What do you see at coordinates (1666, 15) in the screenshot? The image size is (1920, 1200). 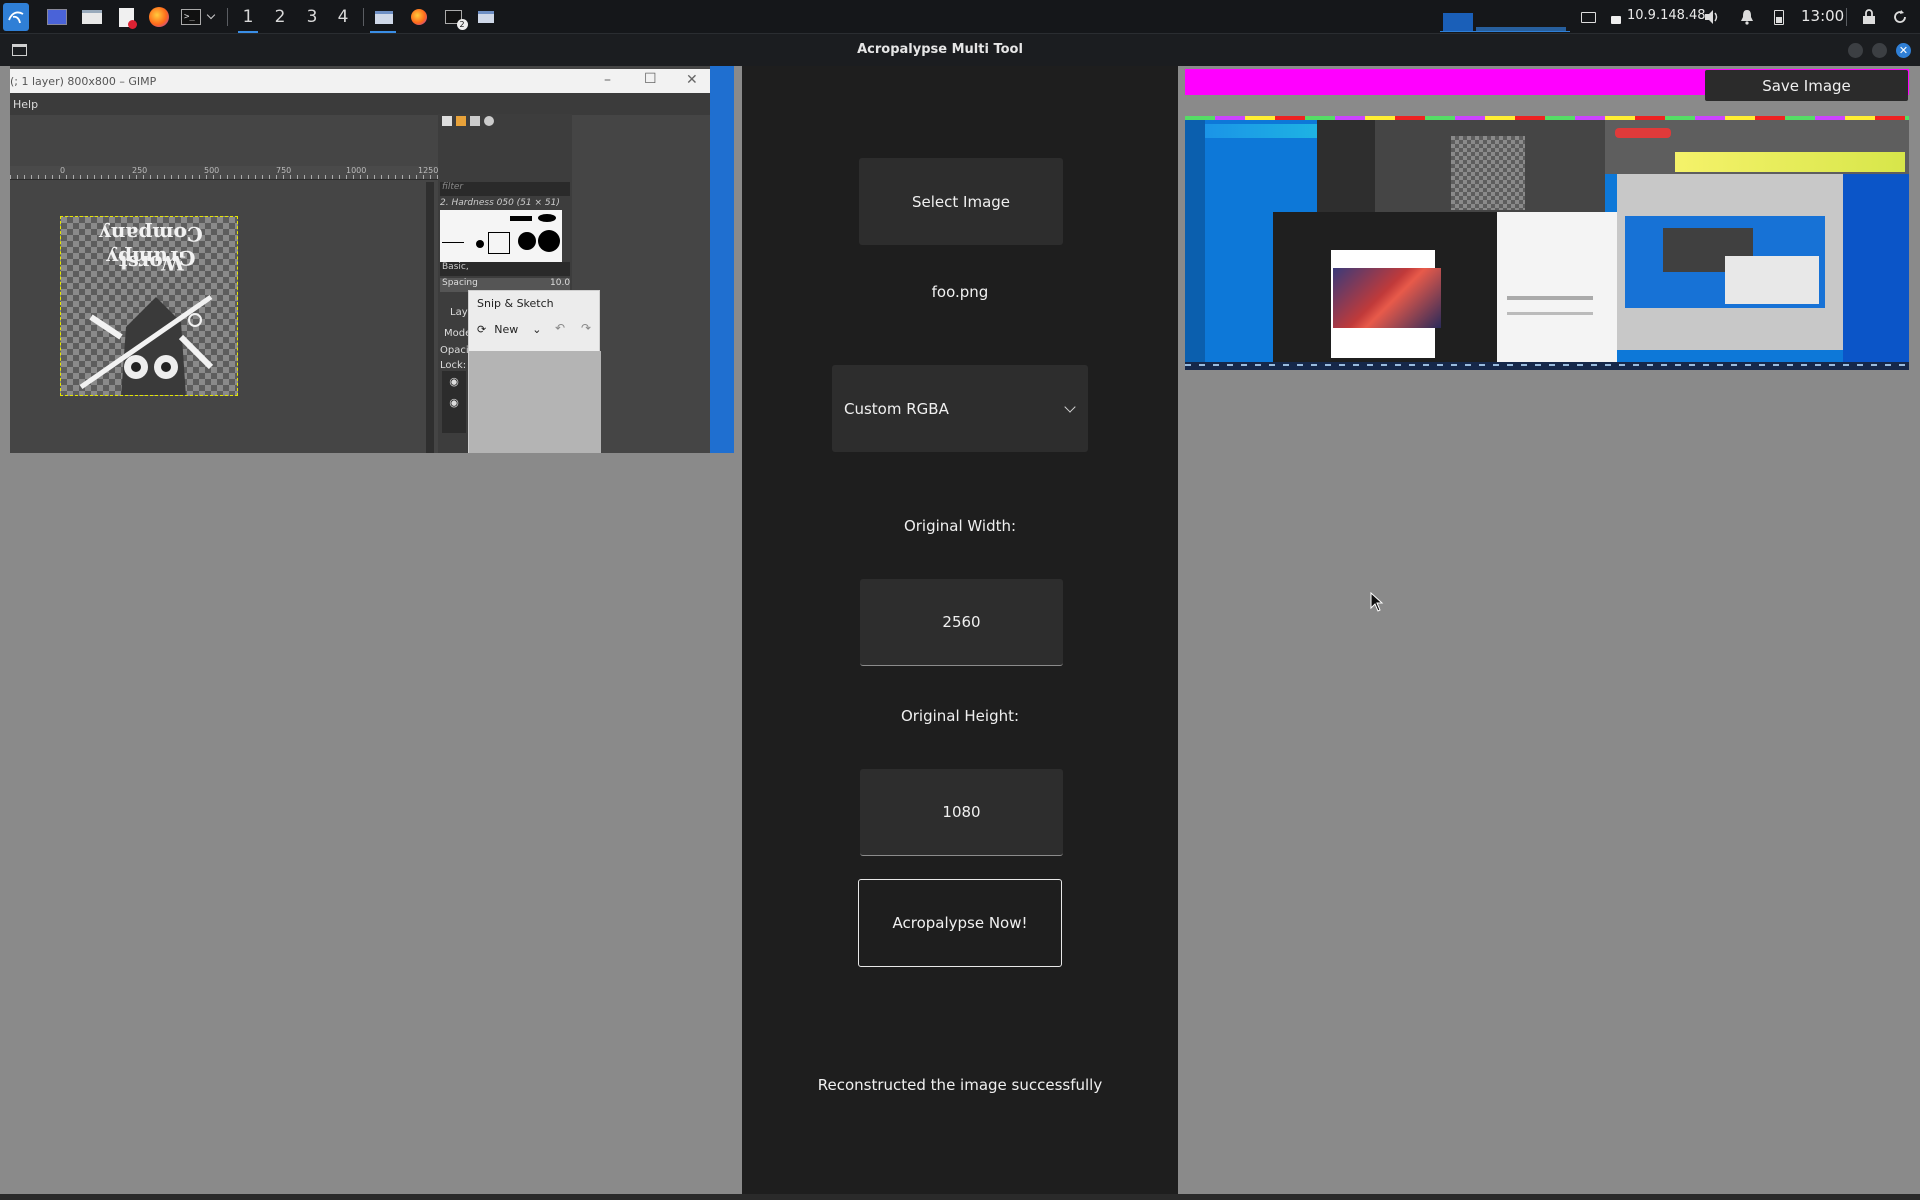 I see `network-ip: 10.9.148.48` at bounding box center [1666, 15].